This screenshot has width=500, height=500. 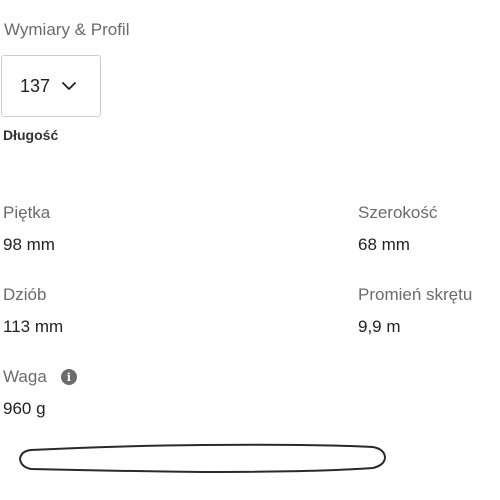 What do you see at coordinates (29, 229) in the screenshot?
I see `spec-heel: Piętka 98 mm` at bounding box center [29, 229].